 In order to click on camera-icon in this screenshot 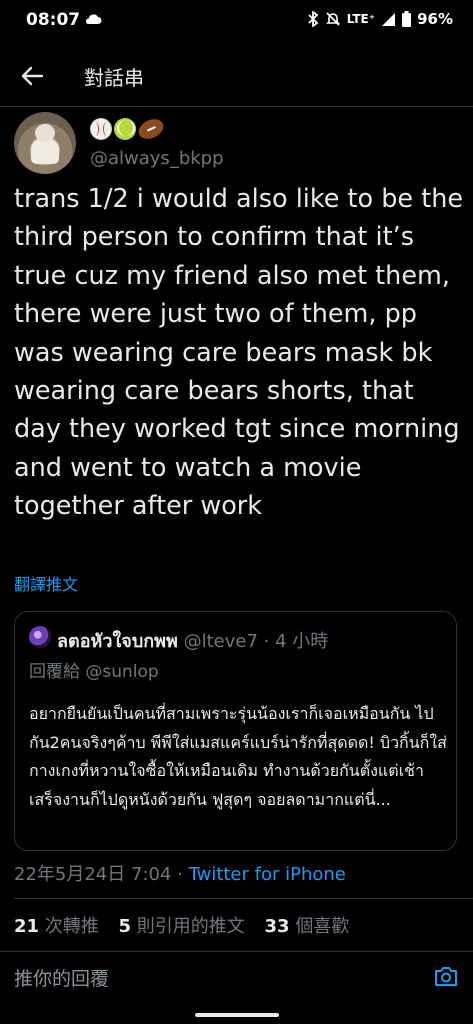, I will do `click(446, 976)`.